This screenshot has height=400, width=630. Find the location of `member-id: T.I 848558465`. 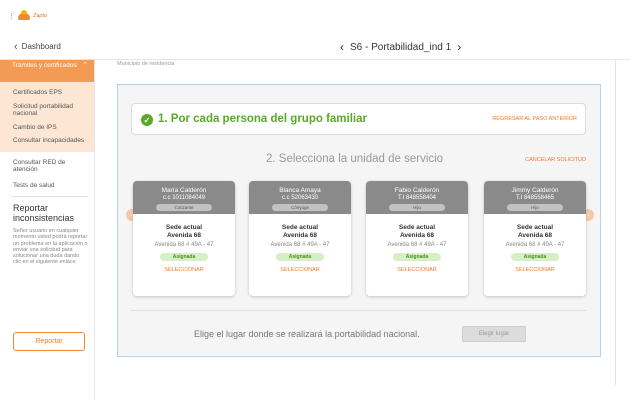

member-id: T.I 848558465 is located at coordinates (535, 198).